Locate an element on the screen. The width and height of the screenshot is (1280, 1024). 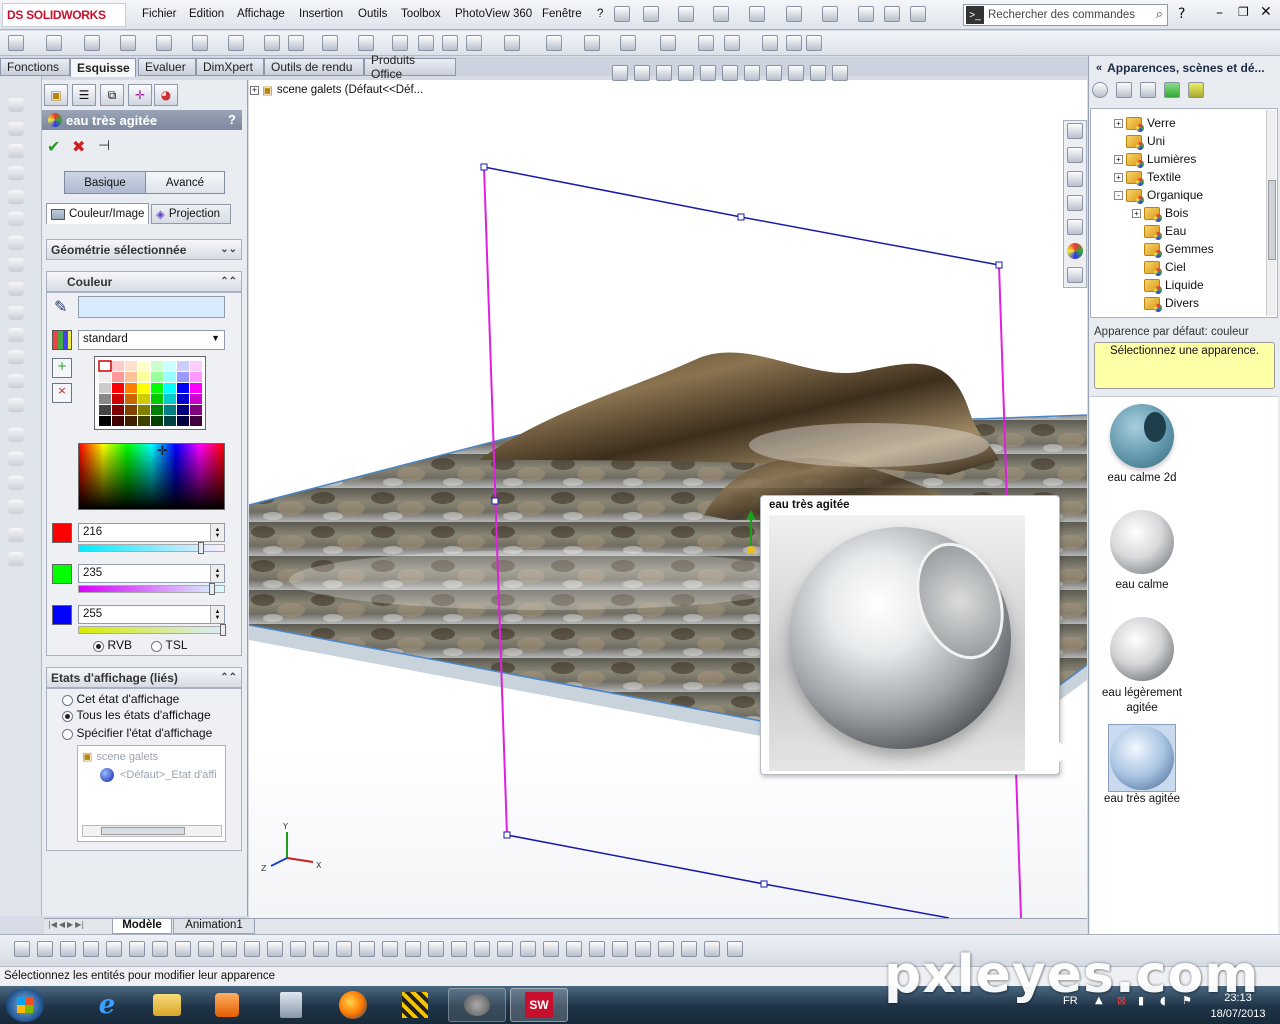
menu-fenetre: Fenêtre is located at coordinates (562, 14).